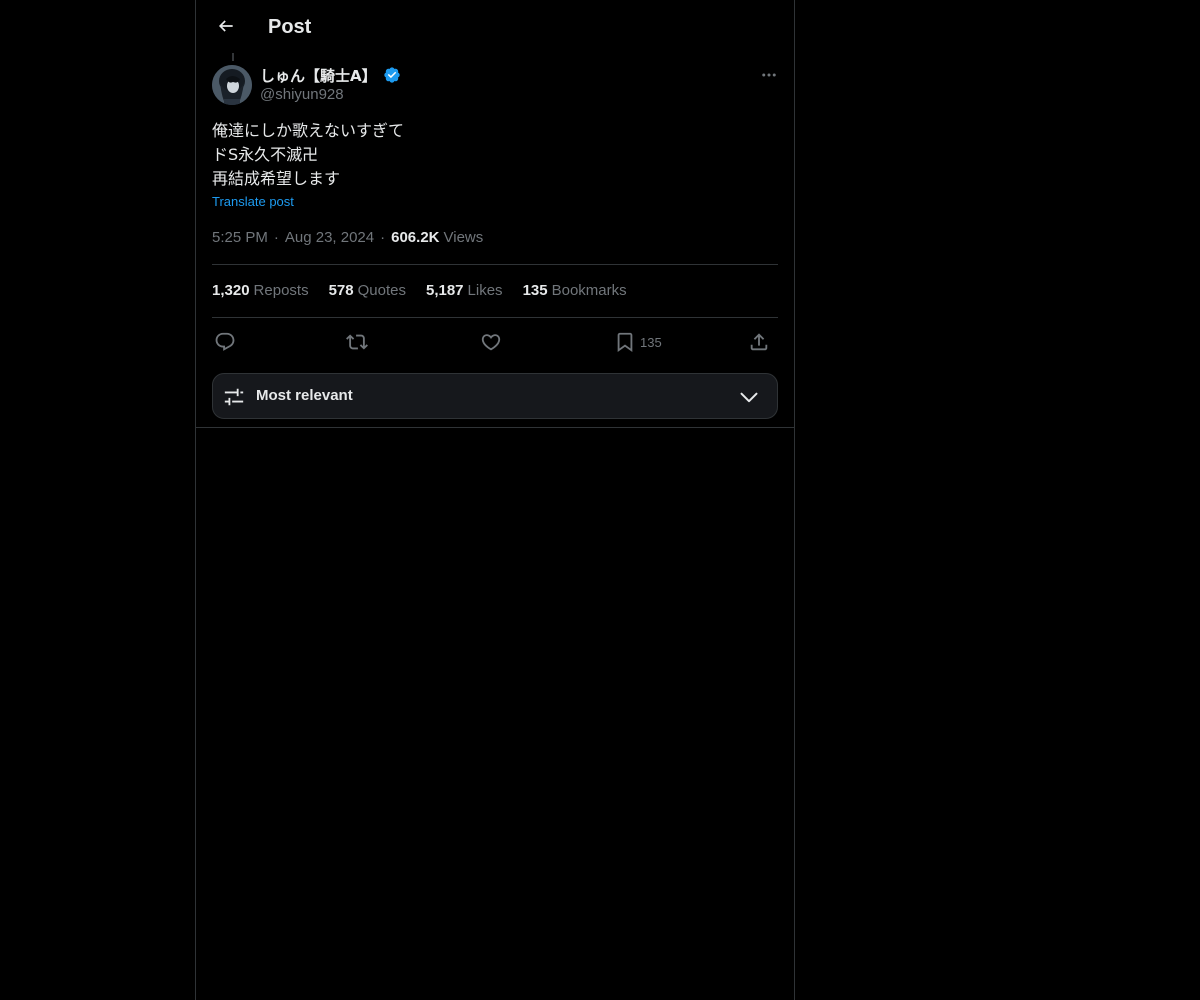 This screenshot has width=1200, height=1000. I want to click on back-button, so click(226, 26).